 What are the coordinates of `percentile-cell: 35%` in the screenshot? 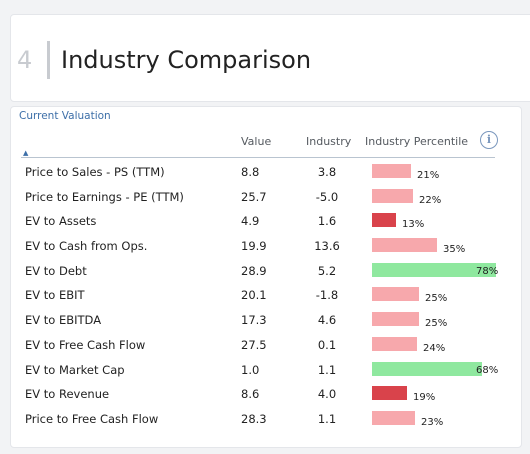 It's located at (434, 247).